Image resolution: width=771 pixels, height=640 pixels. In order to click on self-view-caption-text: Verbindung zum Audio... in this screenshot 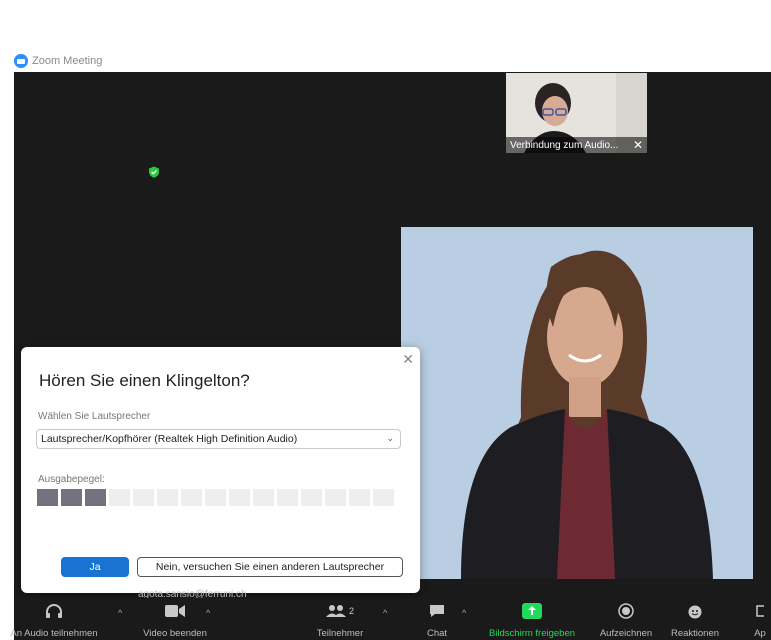, I will do `click(564, 145)`.